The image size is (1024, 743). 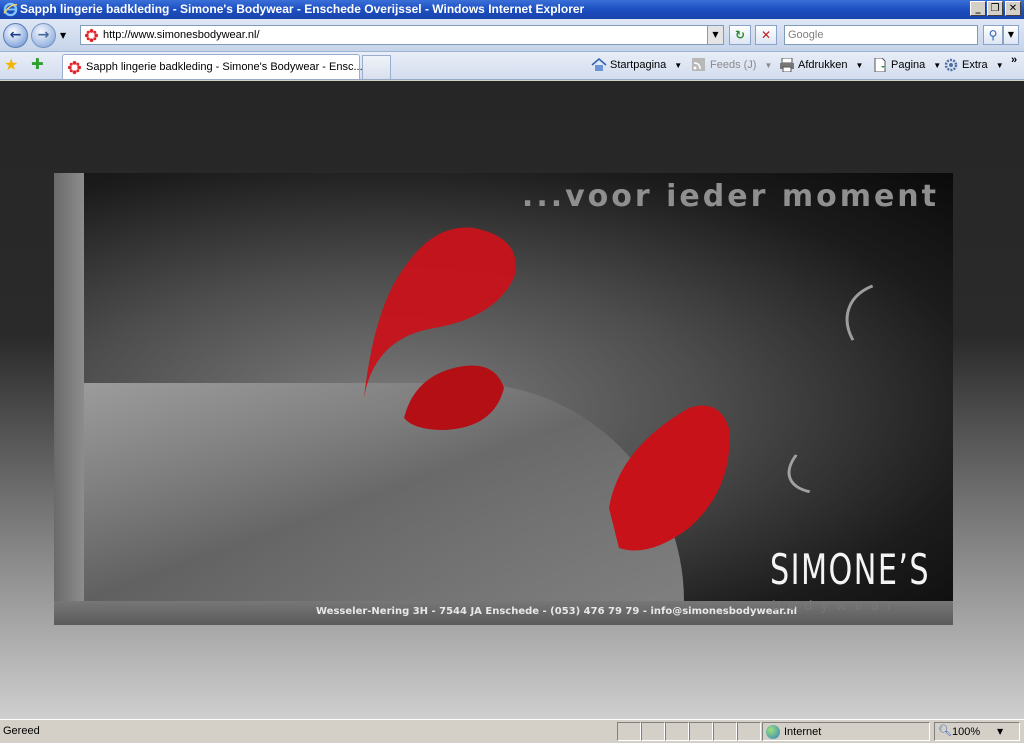 I want to click on home-icon, so click(x=599, y=64).